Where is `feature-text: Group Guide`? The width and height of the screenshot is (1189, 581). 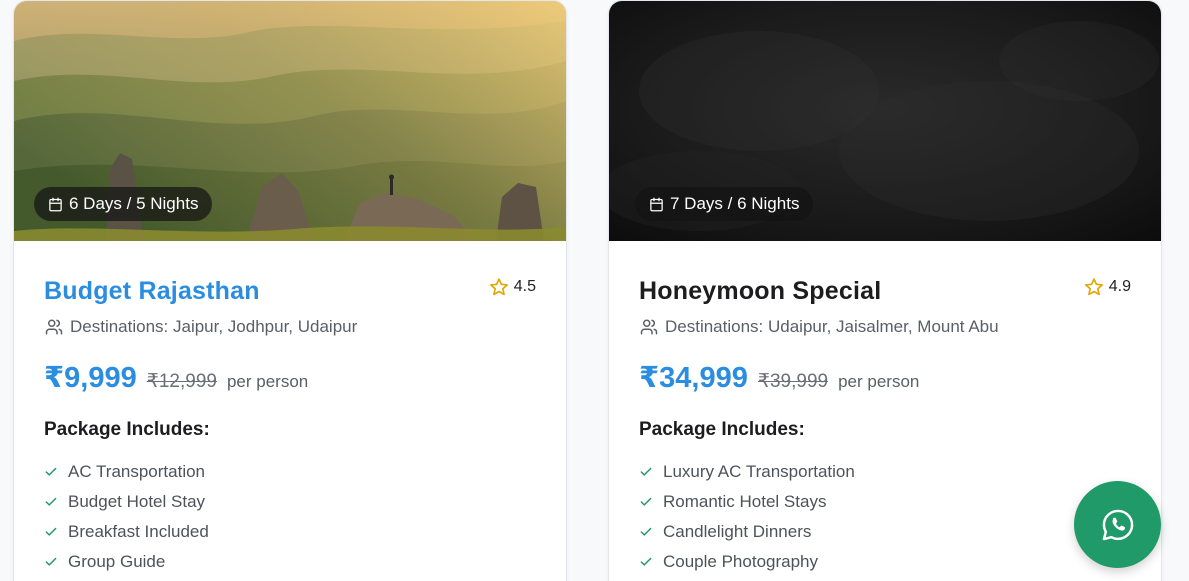 feature-text: Group Guide is located at coordinates (117, 561).